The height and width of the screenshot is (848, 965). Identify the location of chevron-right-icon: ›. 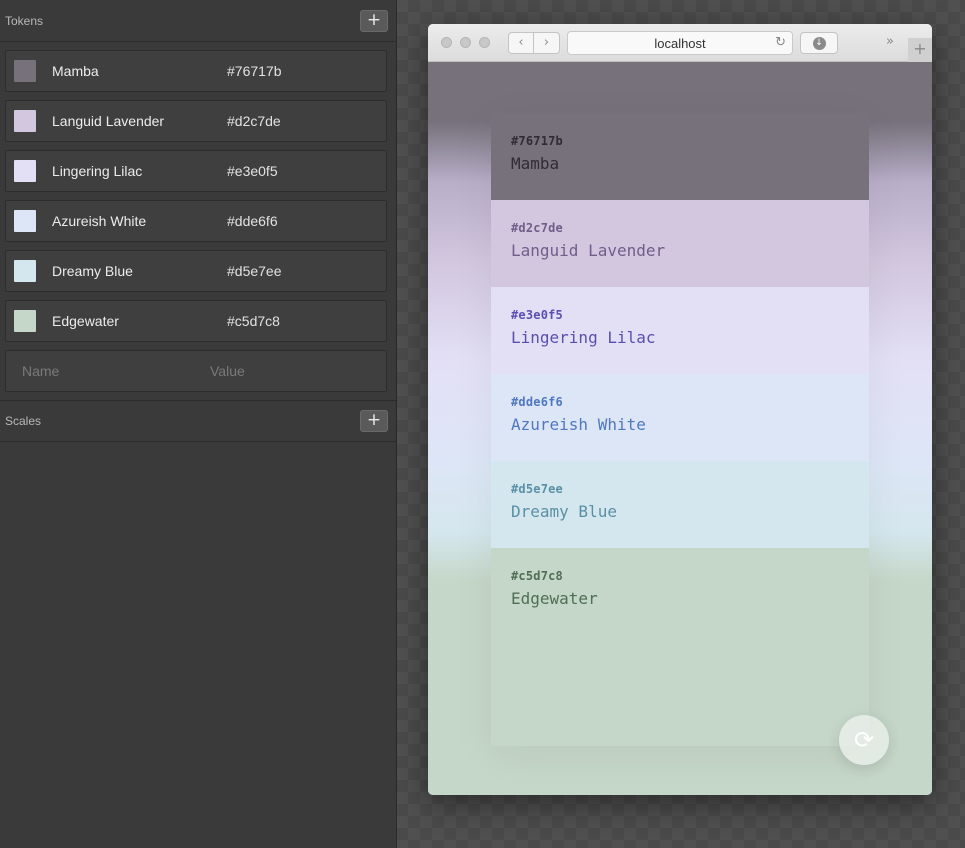
(546, 42).